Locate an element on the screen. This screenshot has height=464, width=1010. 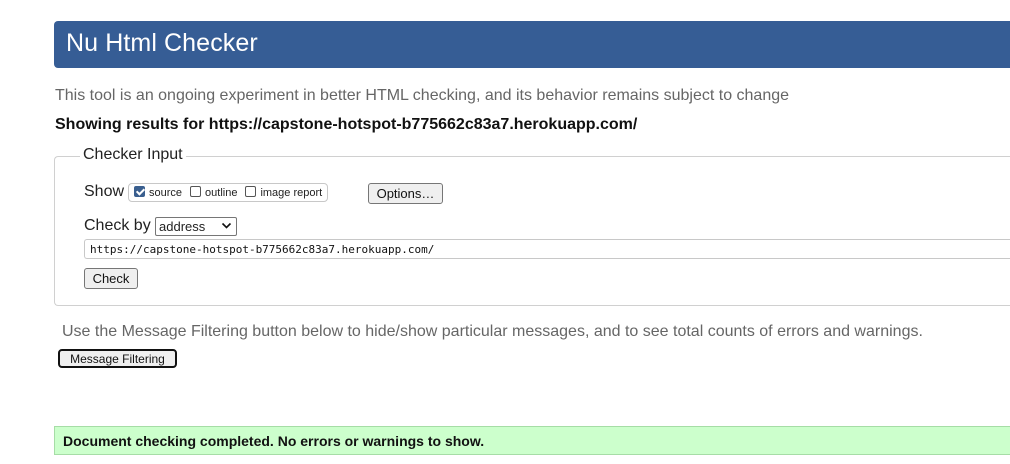
check-button: Check is located at coordinates (111, 278).